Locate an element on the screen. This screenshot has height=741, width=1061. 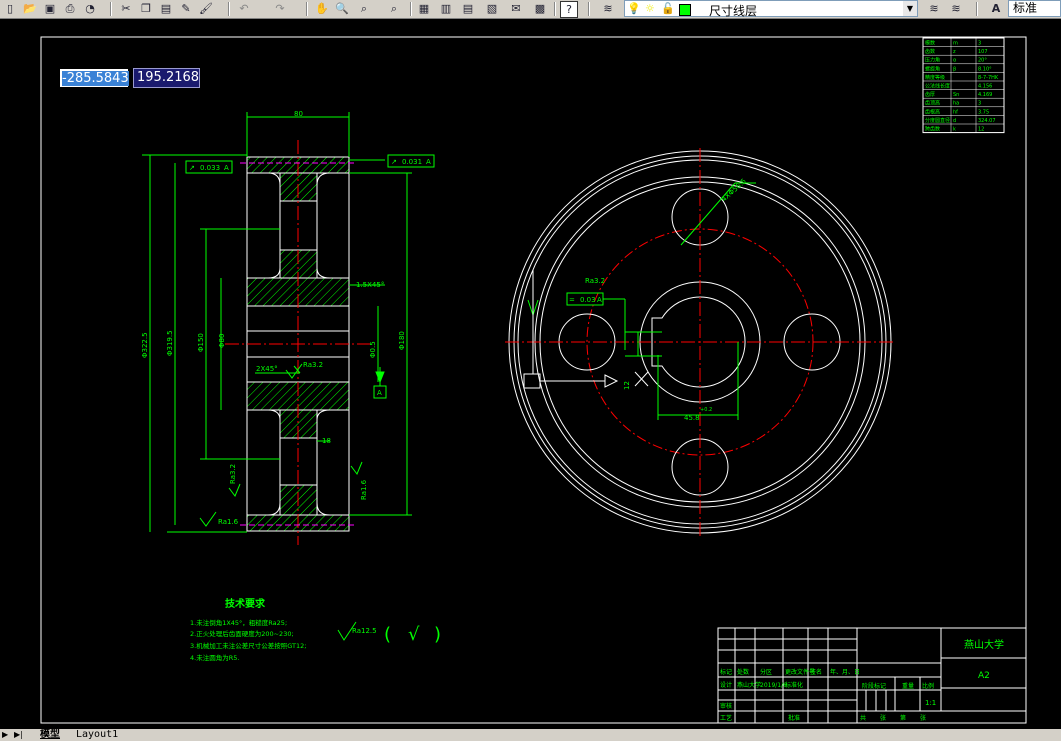
param-table-cell: α is located at coordinates (955, 61).